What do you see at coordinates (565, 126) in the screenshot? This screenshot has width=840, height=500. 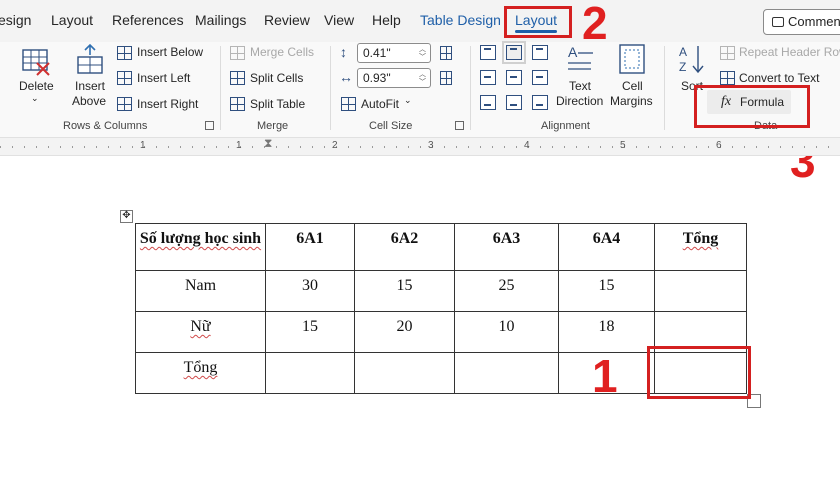 I see `group-label-alignment: Alignment` at bounding box center [565, 126].